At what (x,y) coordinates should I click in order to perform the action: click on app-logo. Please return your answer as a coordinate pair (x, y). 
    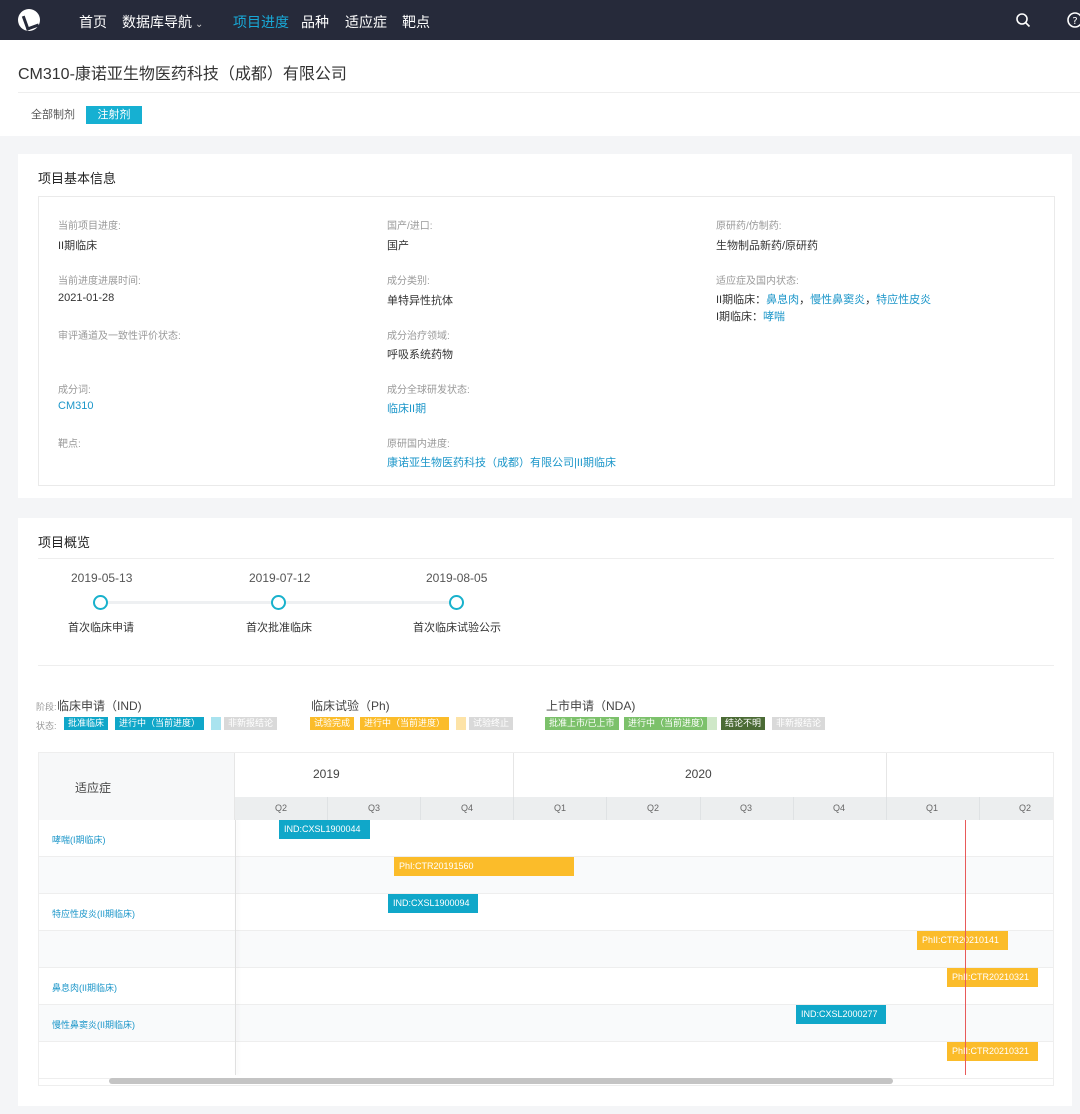
    Looking at the image, I should click on (29, 20).